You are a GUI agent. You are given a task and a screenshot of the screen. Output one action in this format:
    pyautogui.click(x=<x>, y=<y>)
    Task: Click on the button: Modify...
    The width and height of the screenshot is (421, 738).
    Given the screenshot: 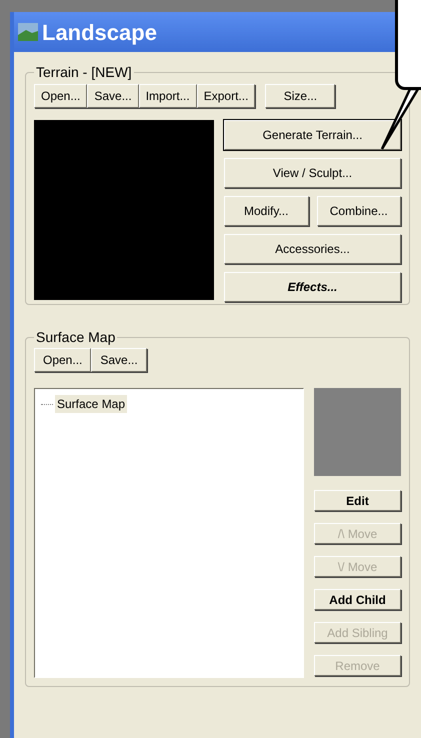 What is the action you would take?
    pyautogui.click(x=266, y=211)
    